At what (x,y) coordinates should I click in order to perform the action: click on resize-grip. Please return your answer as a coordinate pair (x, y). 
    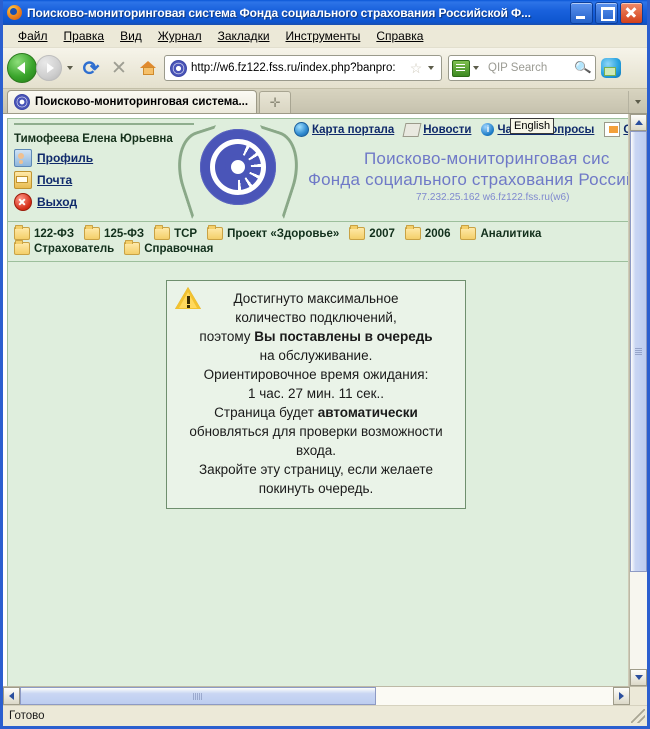
    Looking at the image, I should click on (638, 716).